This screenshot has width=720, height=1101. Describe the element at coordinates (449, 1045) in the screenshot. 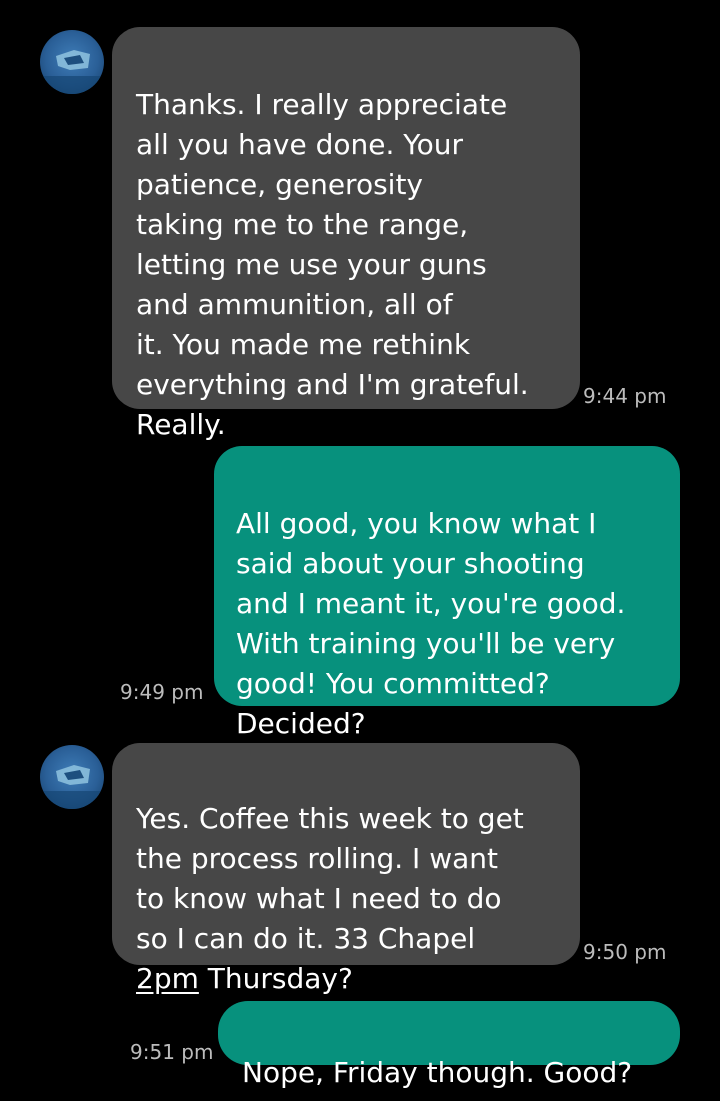

I see `outgoing-message-bubble: Nope, Friday though. Good?` at that location.